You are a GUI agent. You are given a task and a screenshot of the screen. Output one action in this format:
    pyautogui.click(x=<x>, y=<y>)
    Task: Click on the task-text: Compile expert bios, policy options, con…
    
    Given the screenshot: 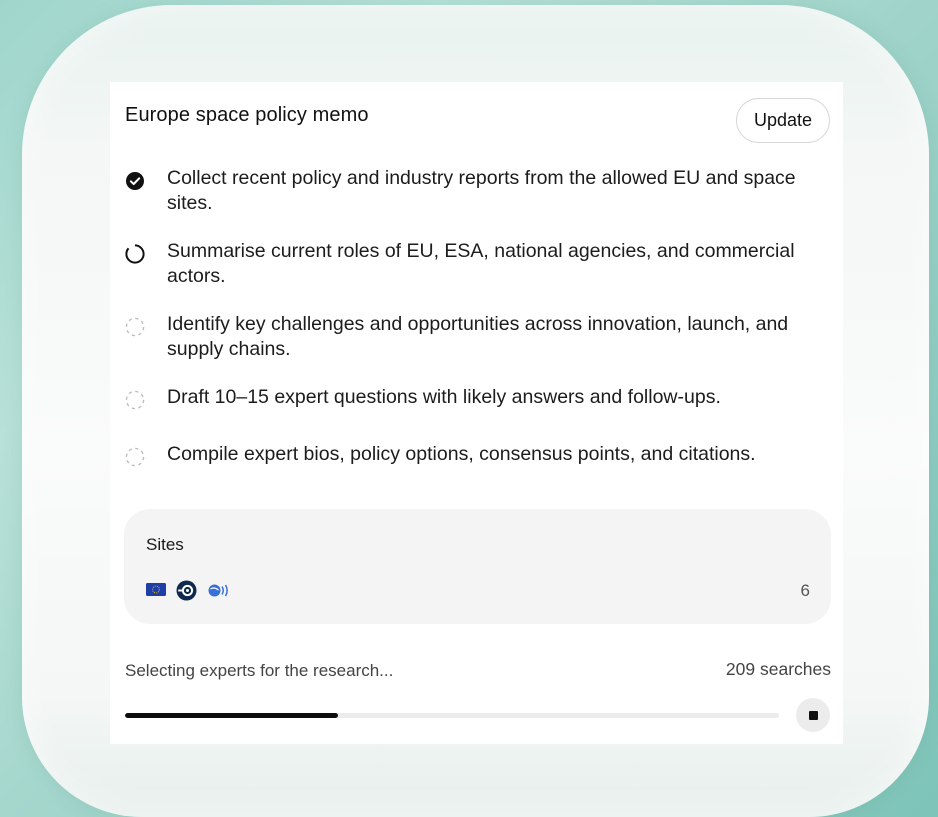 What is the action you would take?
    pyautogui.click(x=461, y=454)
    